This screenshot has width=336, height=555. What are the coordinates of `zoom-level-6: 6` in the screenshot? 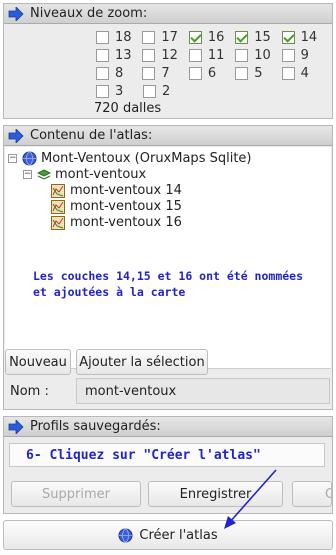 It's located at (211, 73).